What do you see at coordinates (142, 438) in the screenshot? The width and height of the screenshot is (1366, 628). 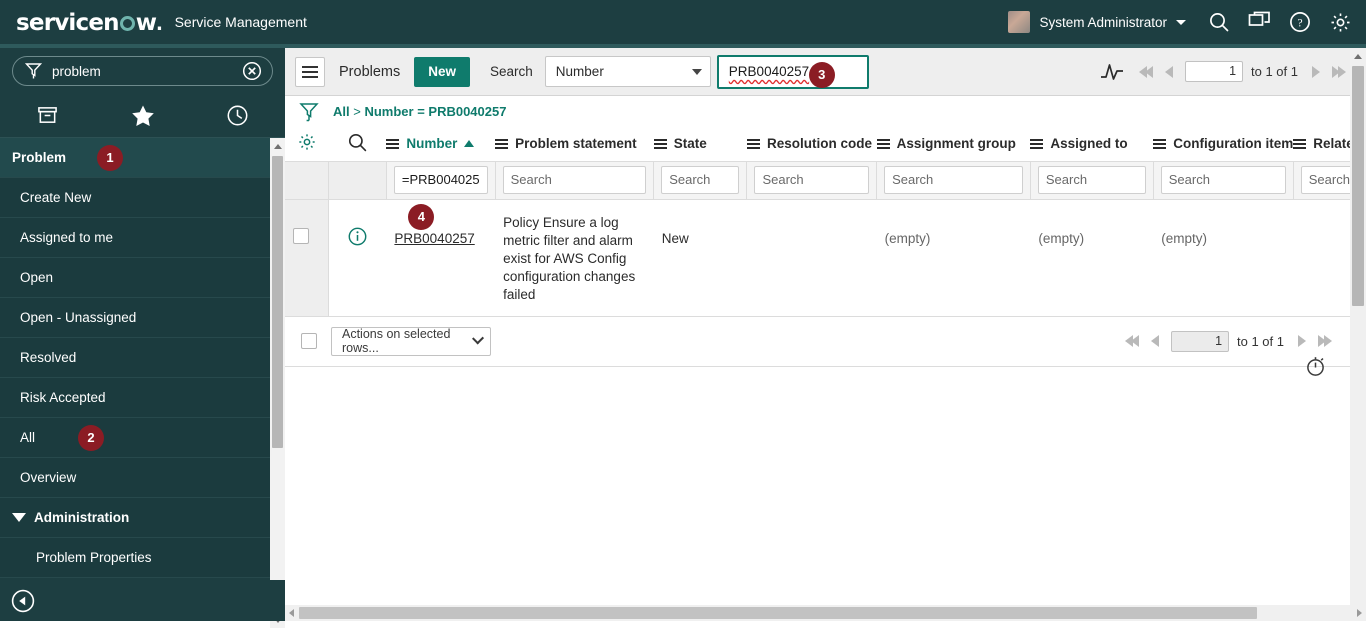 I see `sidebar-item-all: All 2` at bounding box center [142, 438].